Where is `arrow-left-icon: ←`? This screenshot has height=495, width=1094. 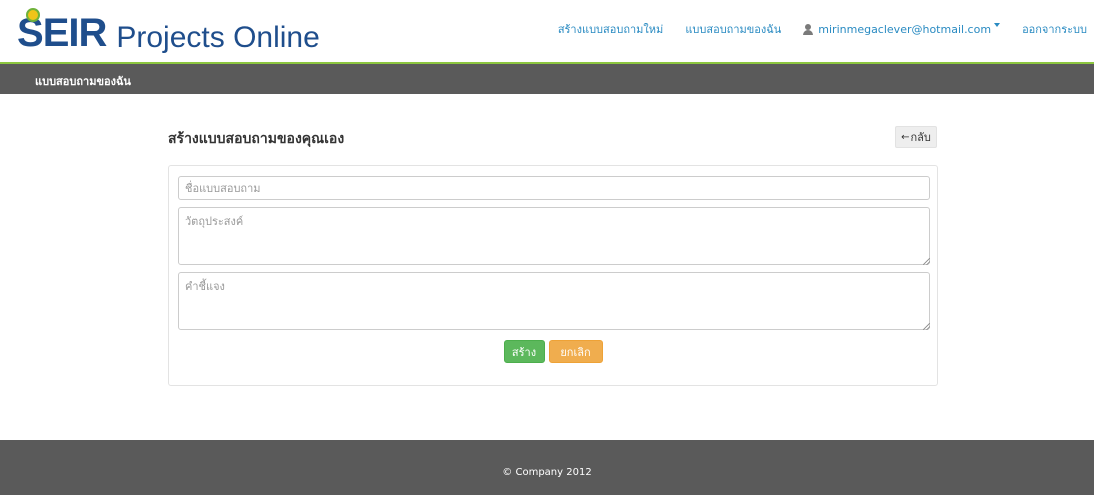
arrow-left-icon: ← is located at coordinates (905, 137).